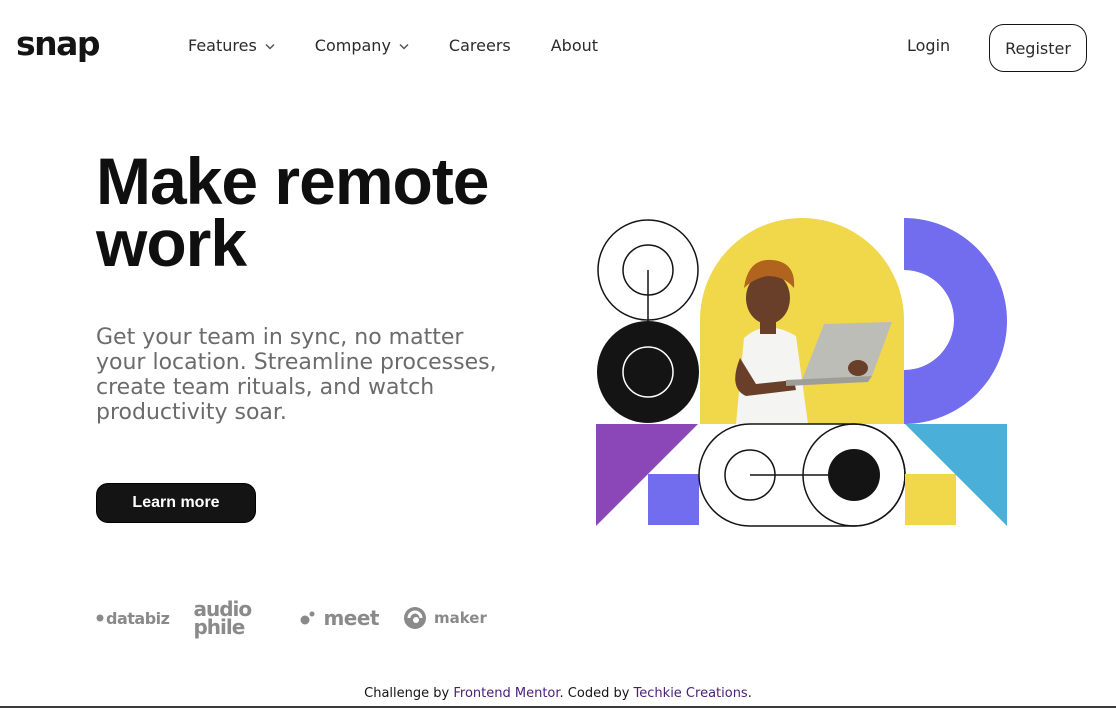 The width and height of the screenshot is (1116, 708). I want to click on databiz-logo: databiz, so click(133, 618).